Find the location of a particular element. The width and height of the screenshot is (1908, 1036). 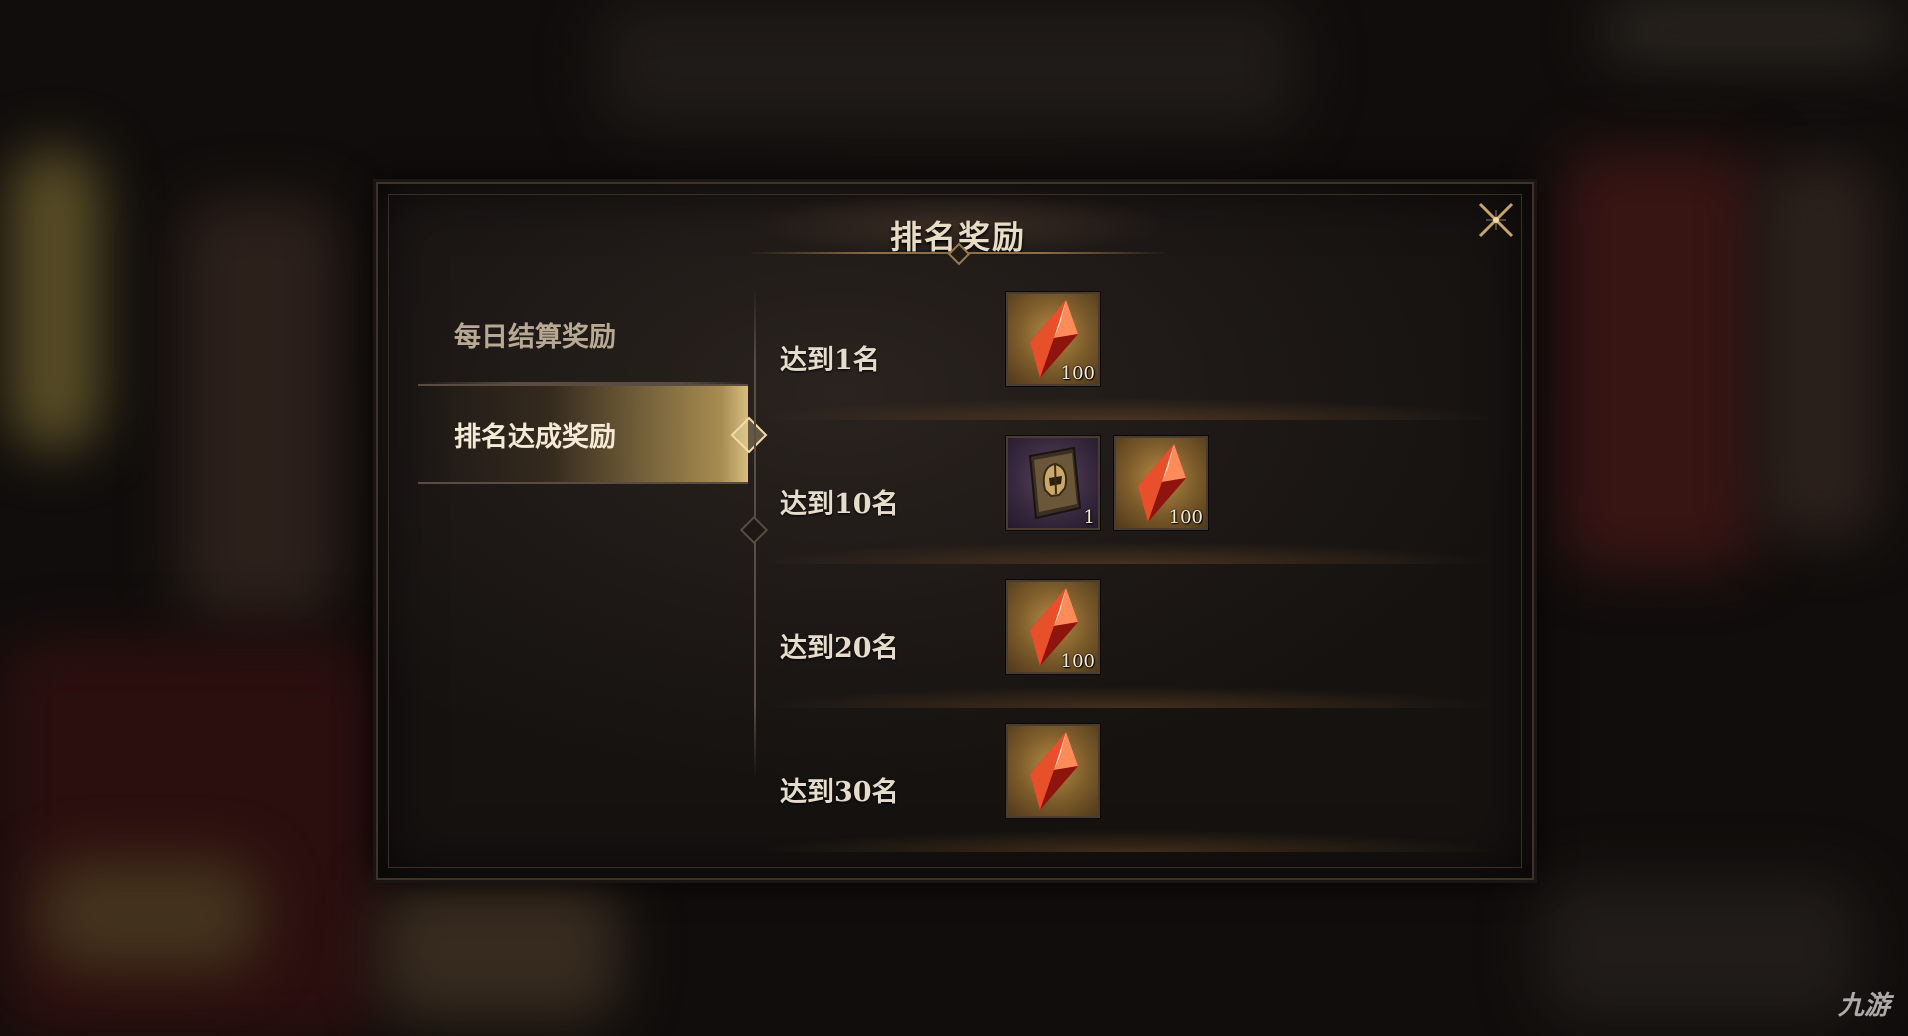

reward-item is located at coordinates (1053, 771).